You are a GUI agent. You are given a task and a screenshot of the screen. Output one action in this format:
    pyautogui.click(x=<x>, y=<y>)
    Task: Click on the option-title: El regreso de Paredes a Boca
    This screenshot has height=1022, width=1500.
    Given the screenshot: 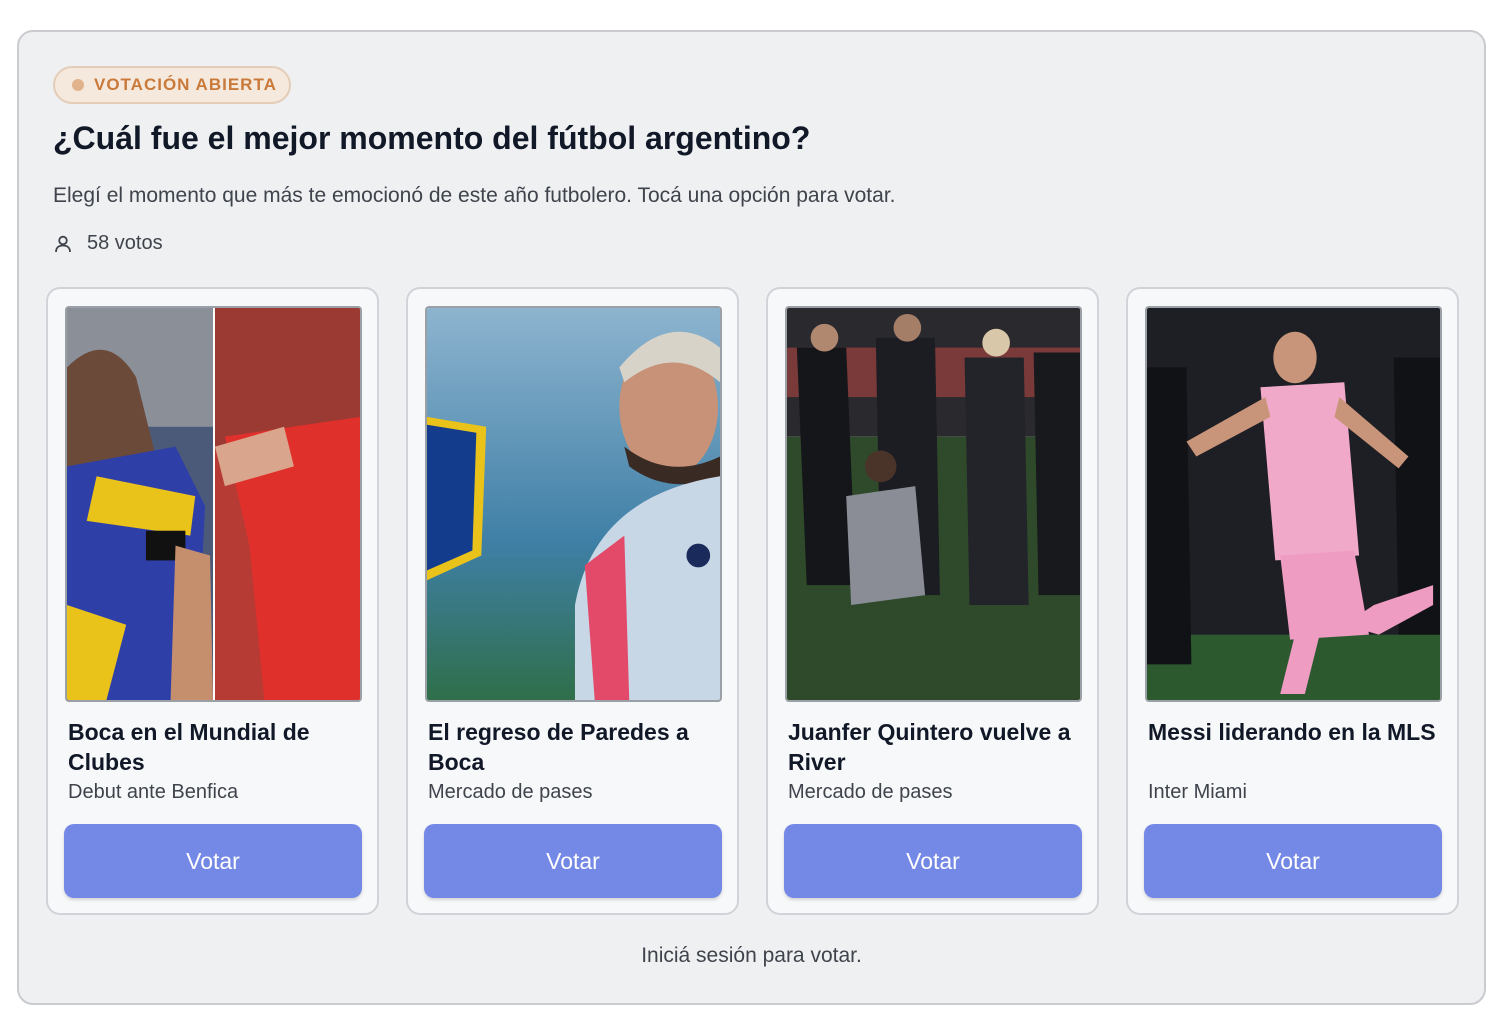 What is the action you would take?
    pyautogui.click(x=558, y=747)
    